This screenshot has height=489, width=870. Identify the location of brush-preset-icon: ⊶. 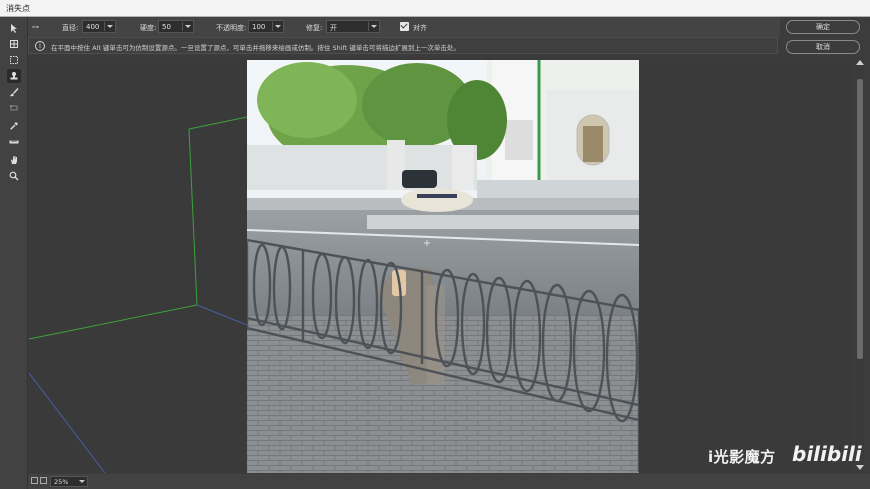
(35, 27).